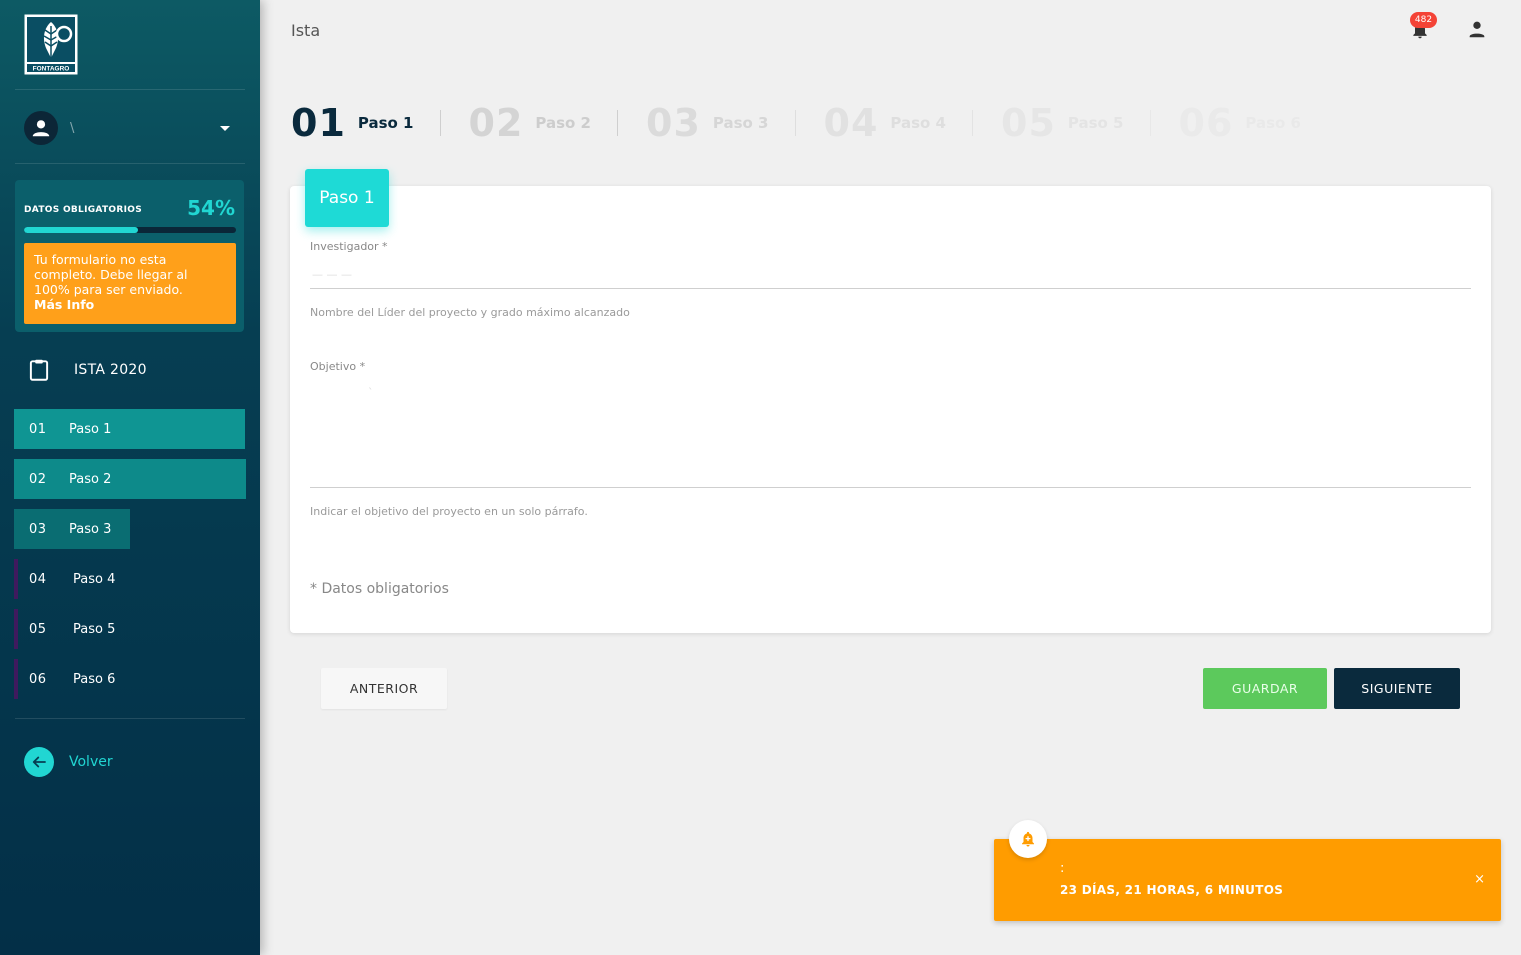  Describe the element at coordinates (885, 123) in the screenshot. I see `stepper-step-4: 04 Paso 4` at that location.